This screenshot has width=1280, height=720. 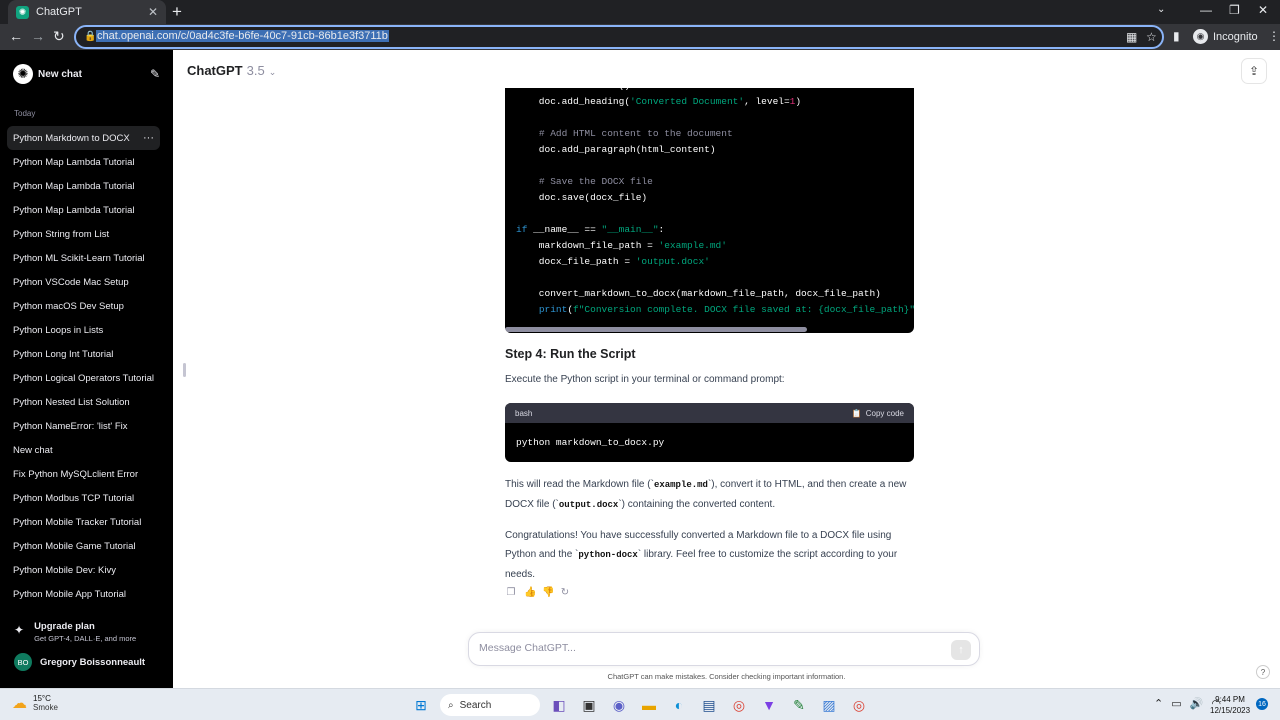 What do you see at coordinates (421, 705) in the screenshot?
I see `windows-start-icon: ⊞` at bounding box center [421, 705].